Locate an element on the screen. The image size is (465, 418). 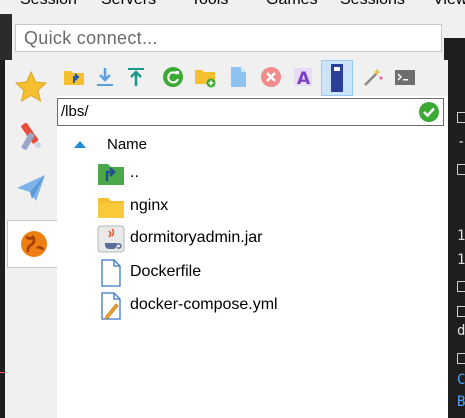
toggle-view-icon is located at coordinates (337, 78).